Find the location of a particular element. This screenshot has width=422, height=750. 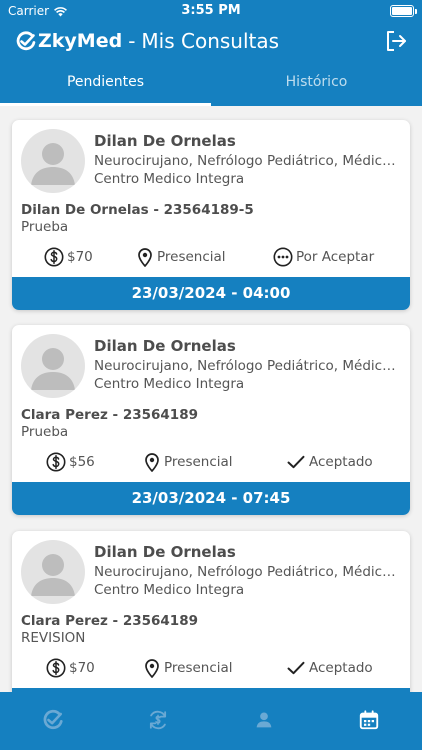

tab-pendientes: Pendientes is located at coordinates (105, 84).